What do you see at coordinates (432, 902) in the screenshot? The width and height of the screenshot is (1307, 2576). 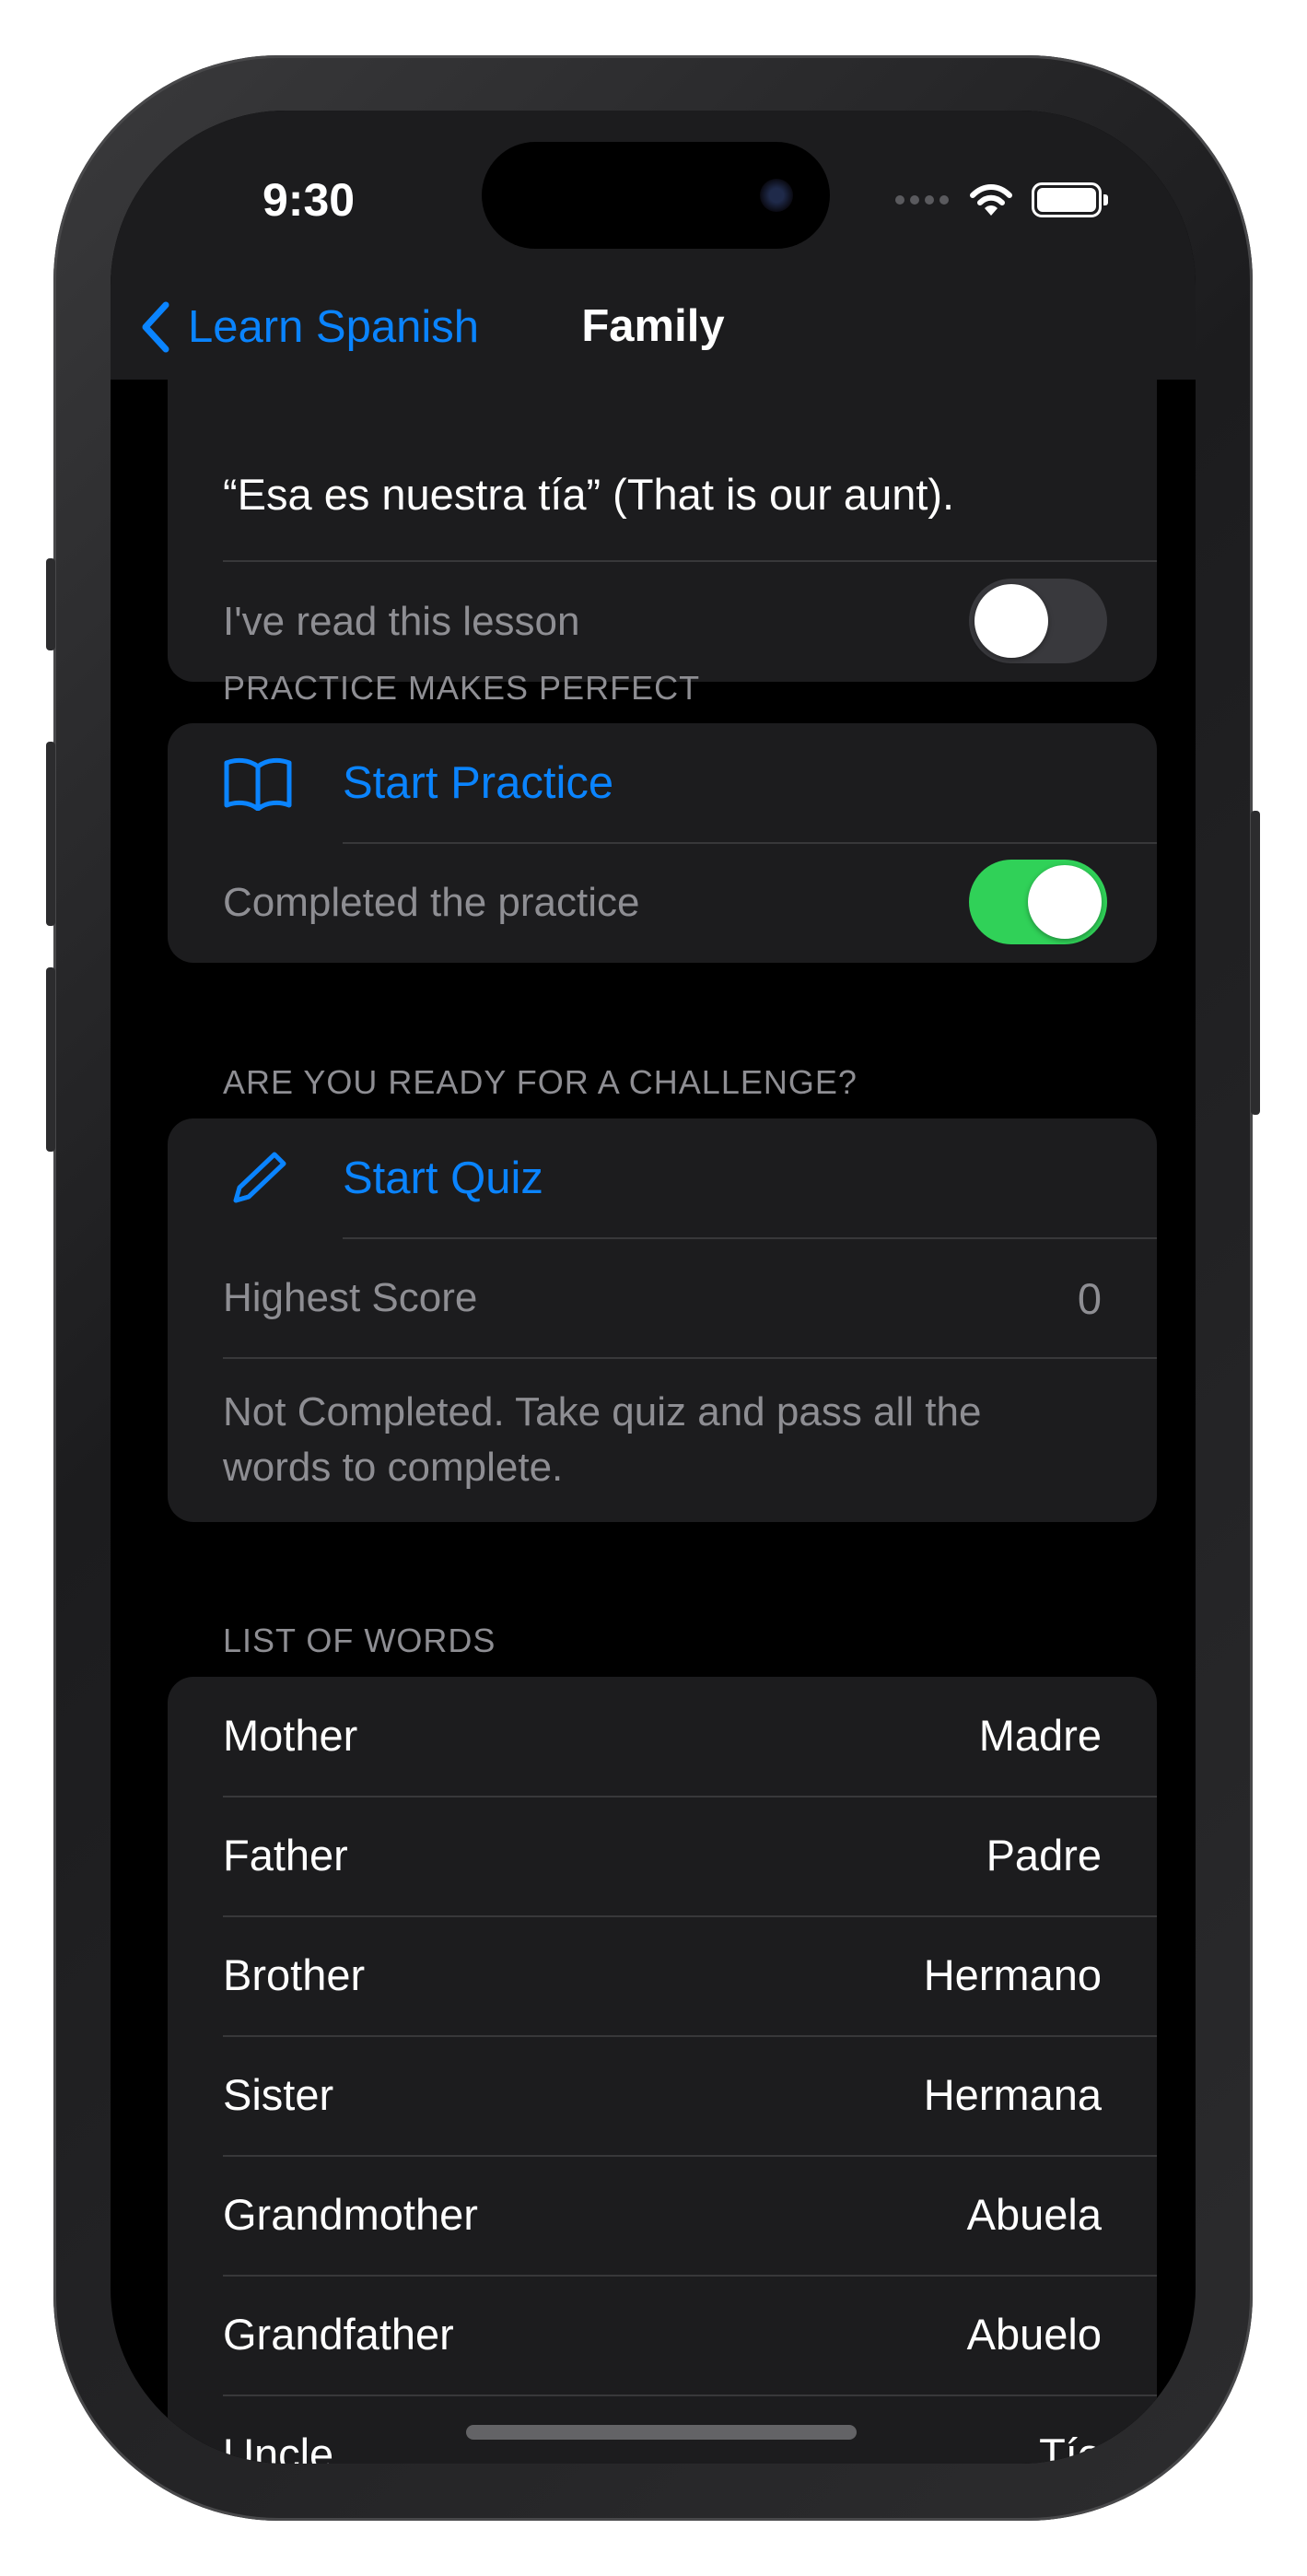 I see `completed-practice-label: Completed the practice` at bounding box center [432, 902].